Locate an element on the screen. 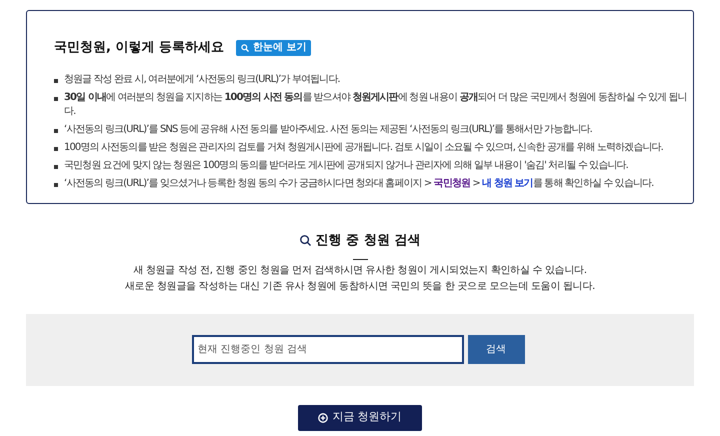 The height and width of the screenshot is (436, 720). guide-title: 국민청원, 이렇게 등록하세요 is located at coordinates (139, 48).